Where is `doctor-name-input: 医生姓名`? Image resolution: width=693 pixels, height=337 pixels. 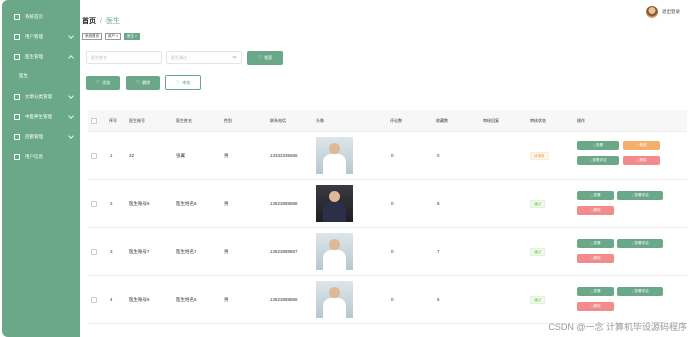
doctor-name-input: 医生姓名 is located at coordinates (124, 57).